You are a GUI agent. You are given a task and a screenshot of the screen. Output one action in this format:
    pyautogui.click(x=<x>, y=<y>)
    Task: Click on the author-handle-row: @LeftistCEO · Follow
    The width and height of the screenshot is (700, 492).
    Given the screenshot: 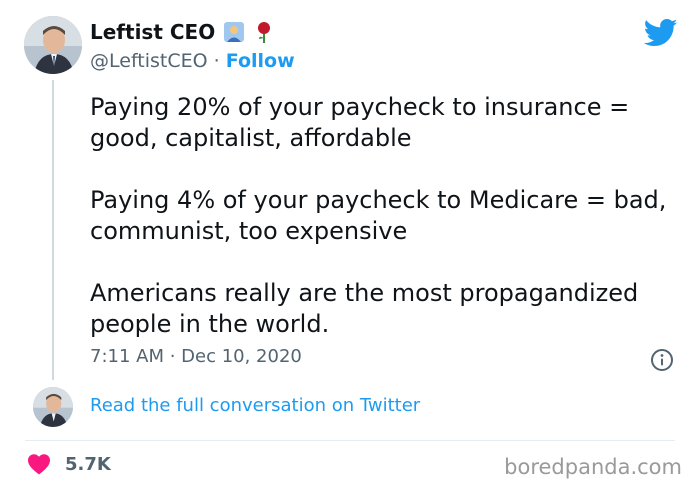 What is the action you would take?
    pyautogui.click(x=192, y=61)
    